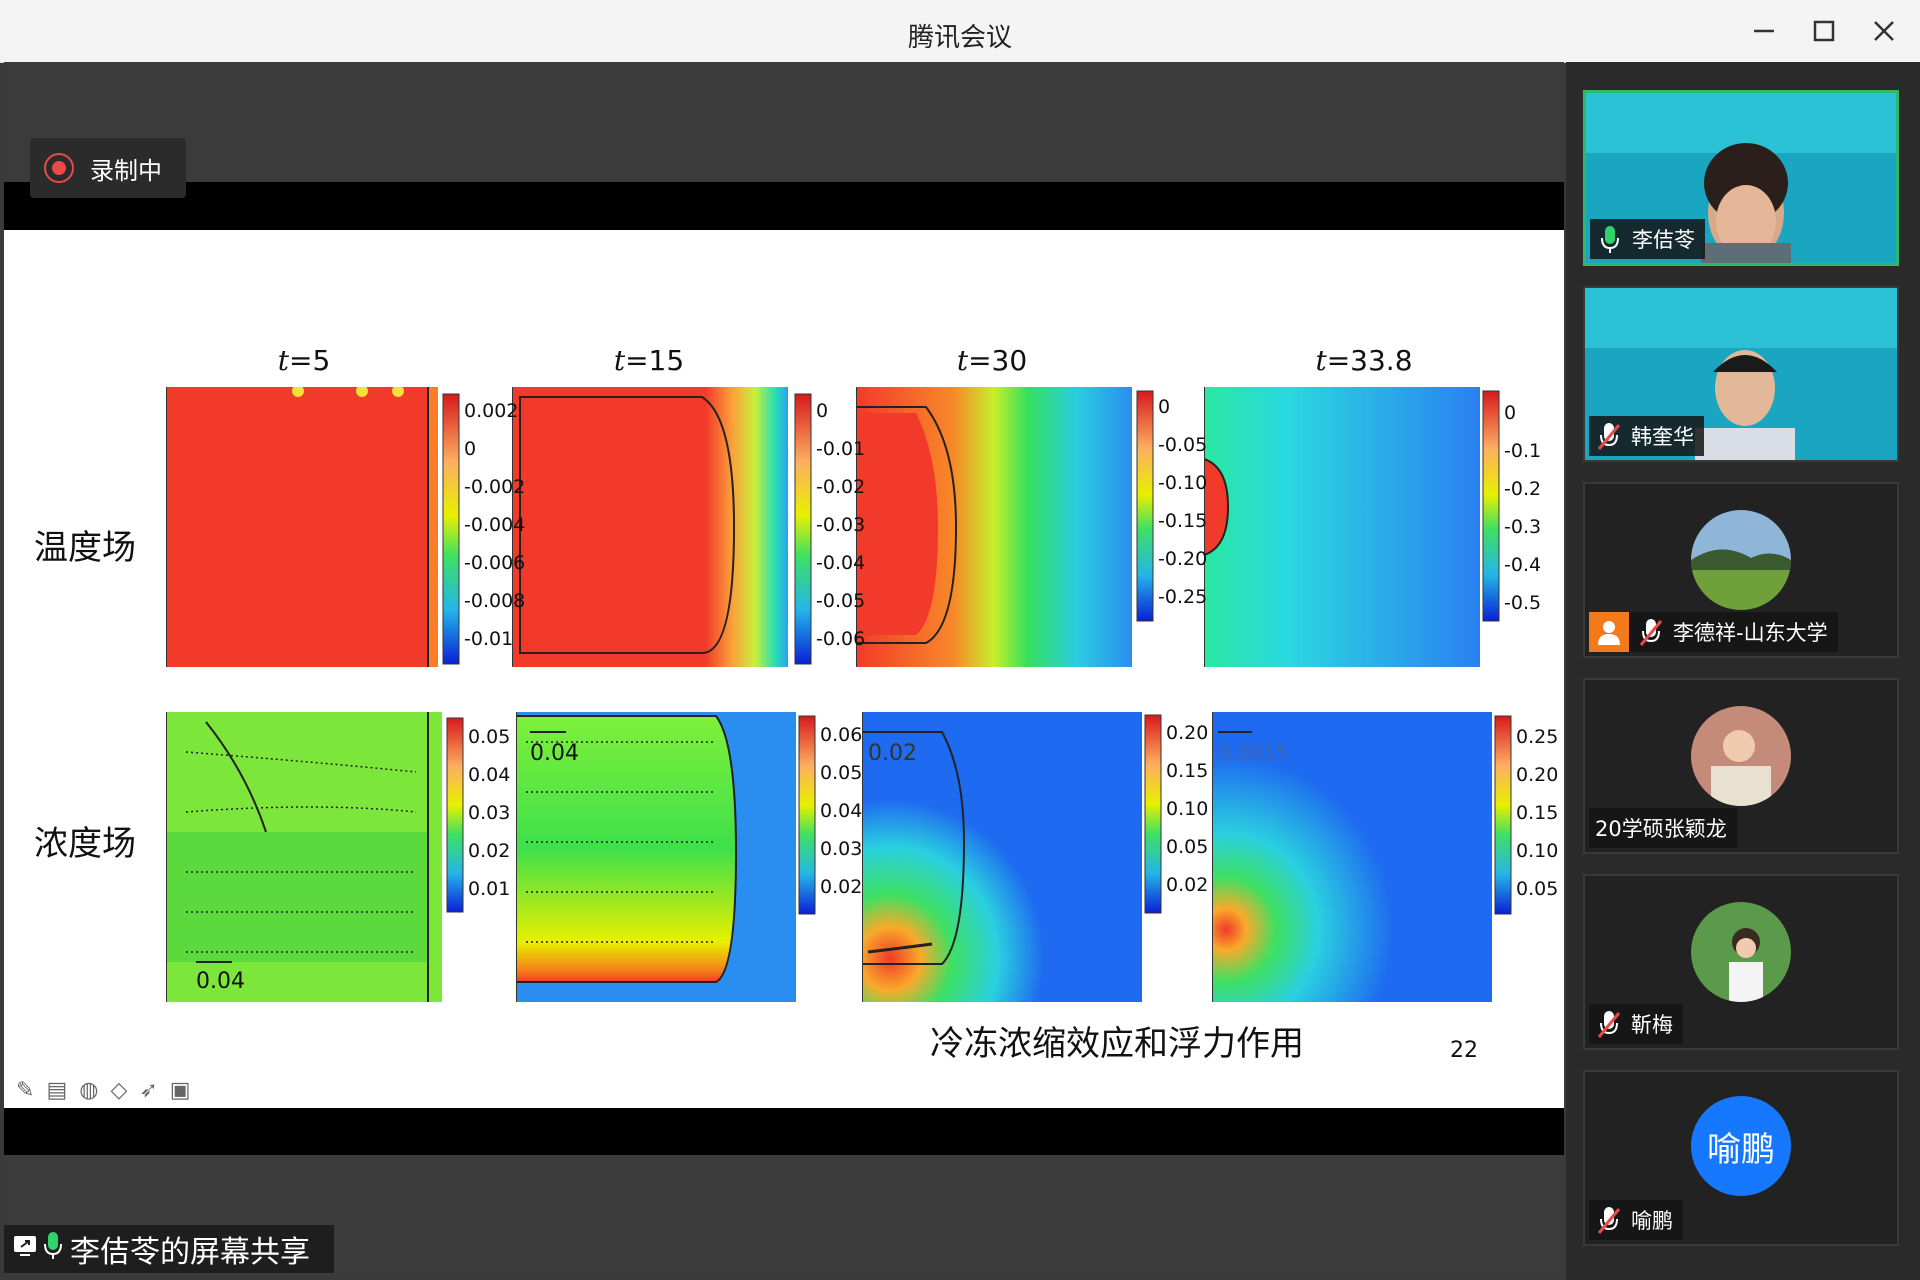 The width and height of the screenshot is (1920, 1280). Describe the element at coordinates (1662, 437) in the screenshot. I see `participant-name: 韩奎华` at that location.